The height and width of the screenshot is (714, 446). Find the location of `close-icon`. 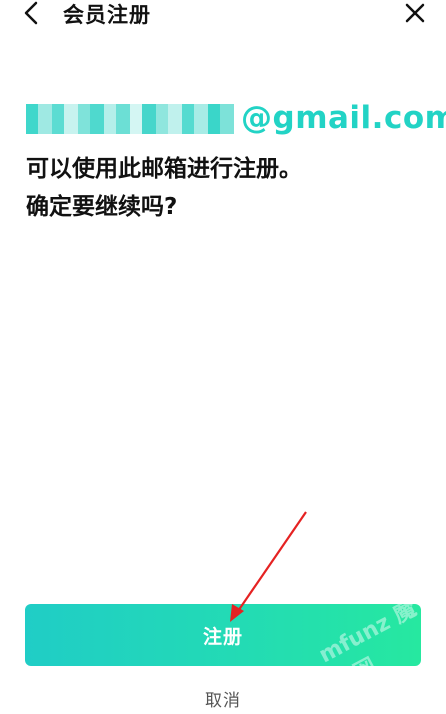

close-icon is located at coordinates (415, 15).